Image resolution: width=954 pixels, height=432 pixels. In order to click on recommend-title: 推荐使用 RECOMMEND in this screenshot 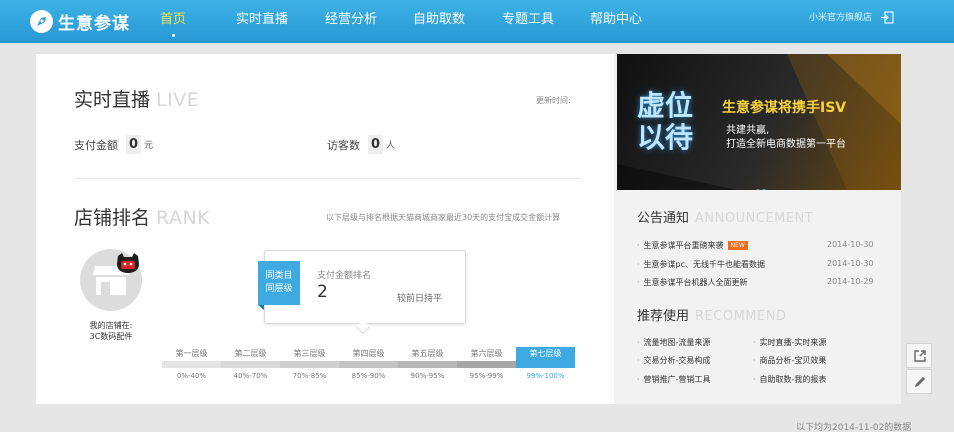, I will do `click(711, 314)`.